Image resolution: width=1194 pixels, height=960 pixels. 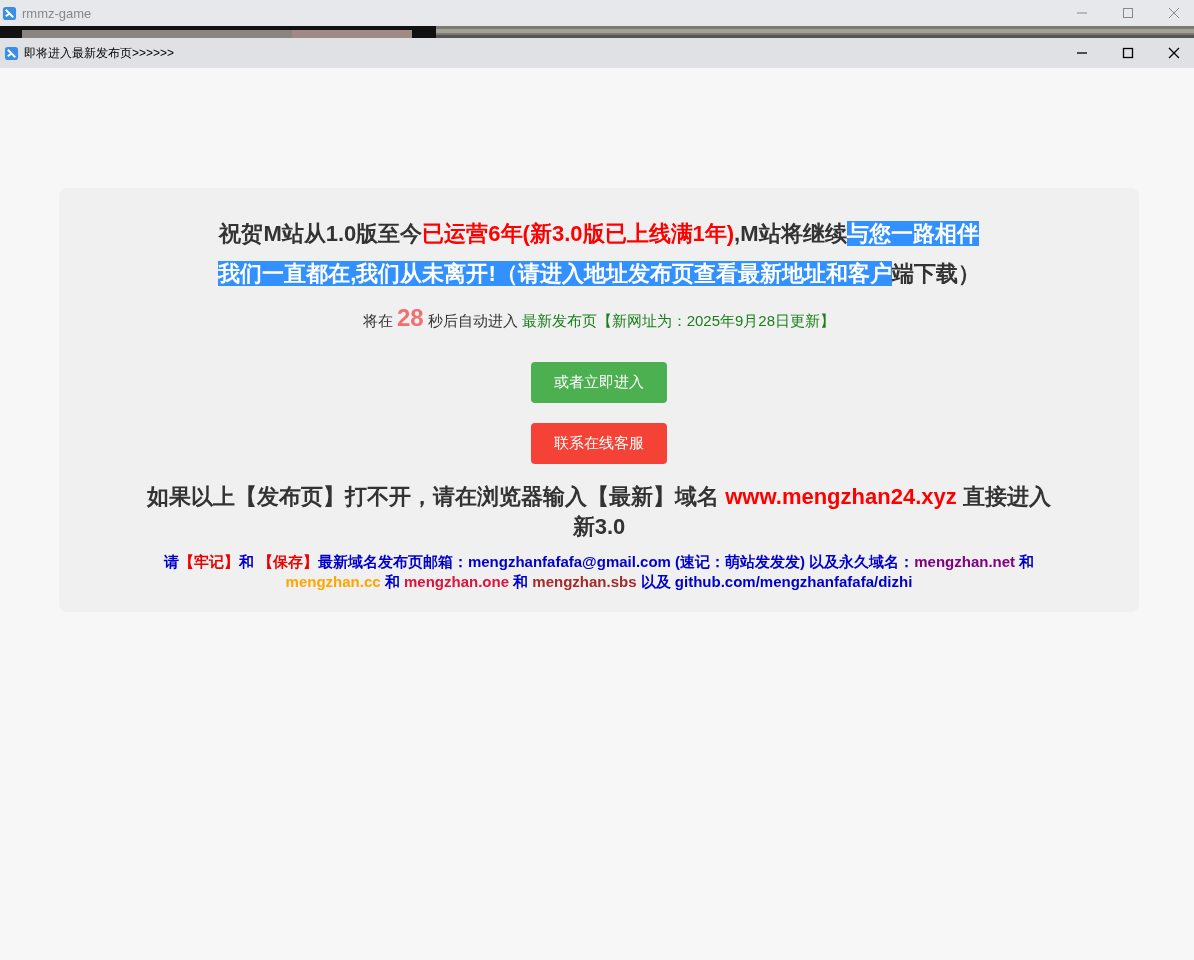 I want to click on close-icon, so click(x=1174, y=53).